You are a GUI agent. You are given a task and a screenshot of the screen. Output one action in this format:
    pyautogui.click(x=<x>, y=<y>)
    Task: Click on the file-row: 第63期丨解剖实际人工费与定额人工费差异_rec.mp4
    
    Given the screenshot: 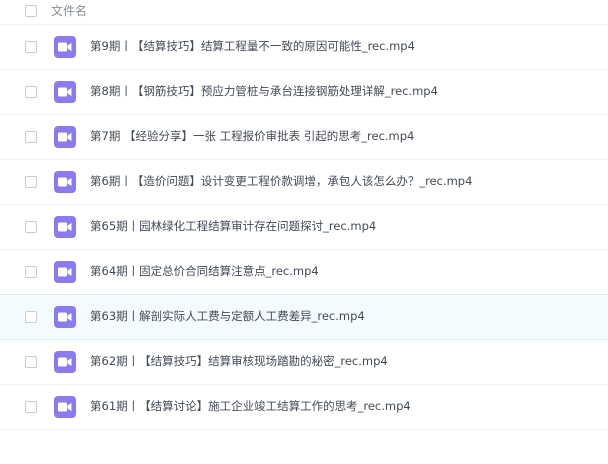 What is the action you would take?
    pyautogui.click(x=304, y=317)
    